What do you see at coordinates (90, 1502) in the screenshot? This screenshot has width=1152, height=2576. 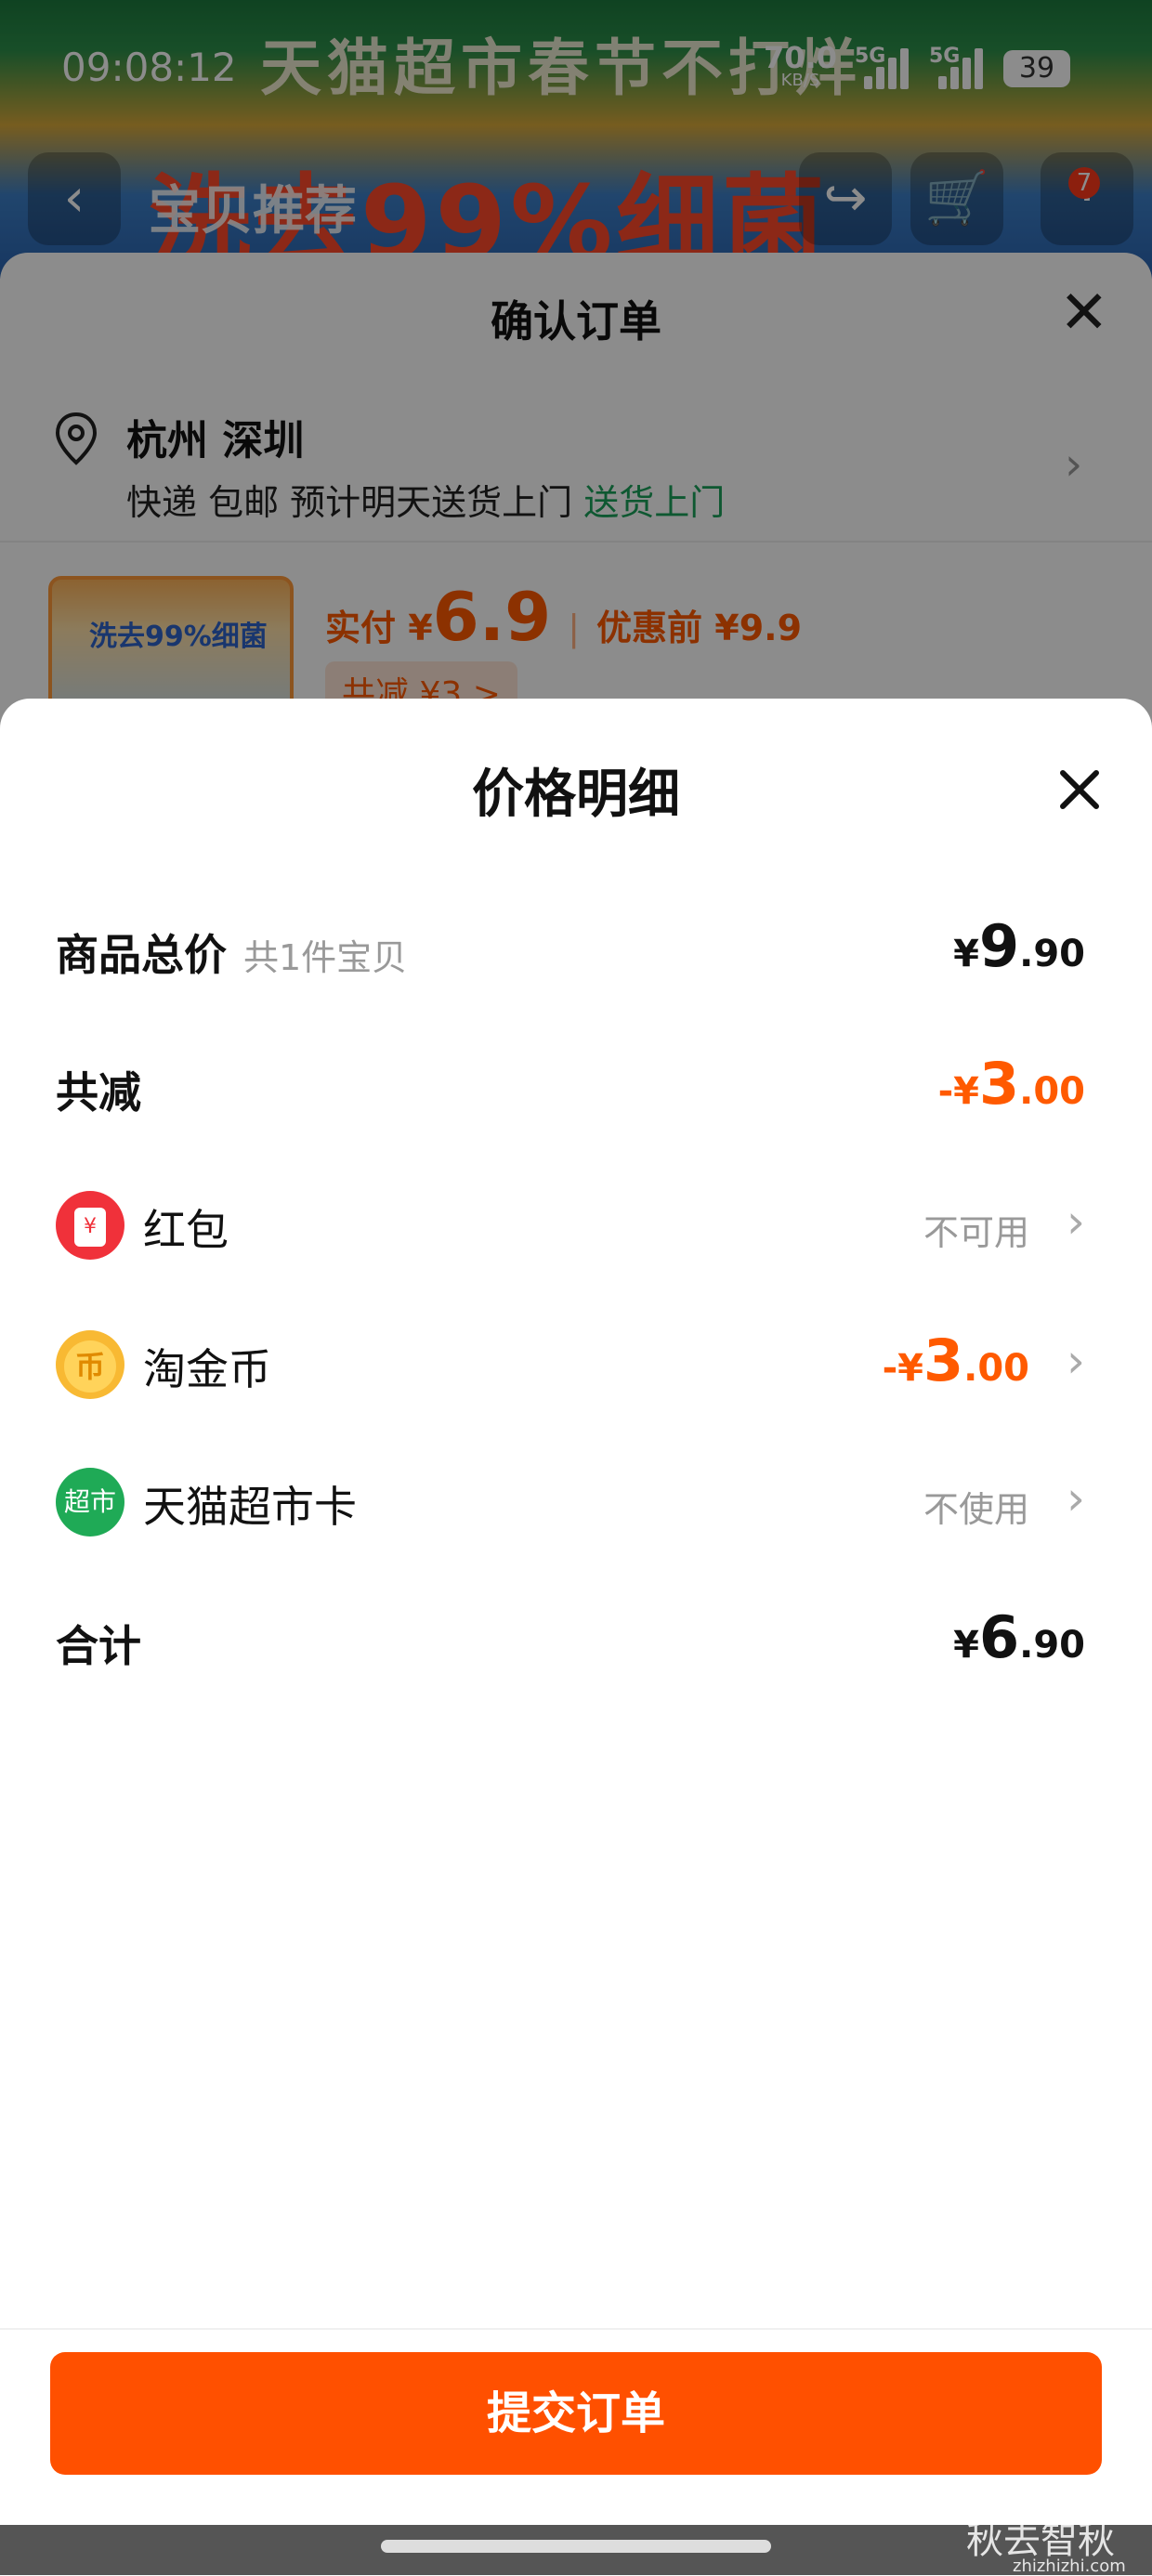 I see `tmall-supermarket-icon: 超市` at bounding box center [90, 1502].